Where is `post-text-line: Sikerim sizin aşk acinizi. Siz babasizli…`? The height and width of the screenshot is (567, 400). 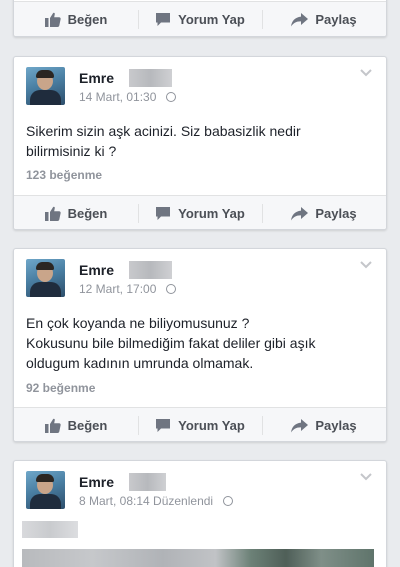
post-text-line: Sikerim sizin aşk acinizi. Siz babasizli… is located at coordinates (163, 131).